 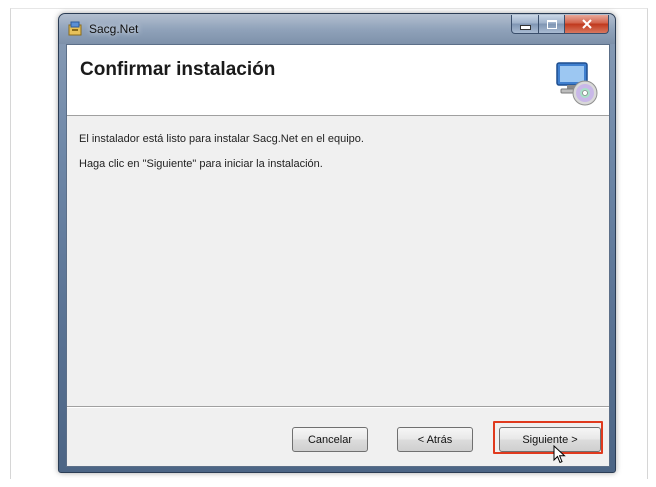 I want to click on next-button: Siguiente >, so click(x=550, y=439).